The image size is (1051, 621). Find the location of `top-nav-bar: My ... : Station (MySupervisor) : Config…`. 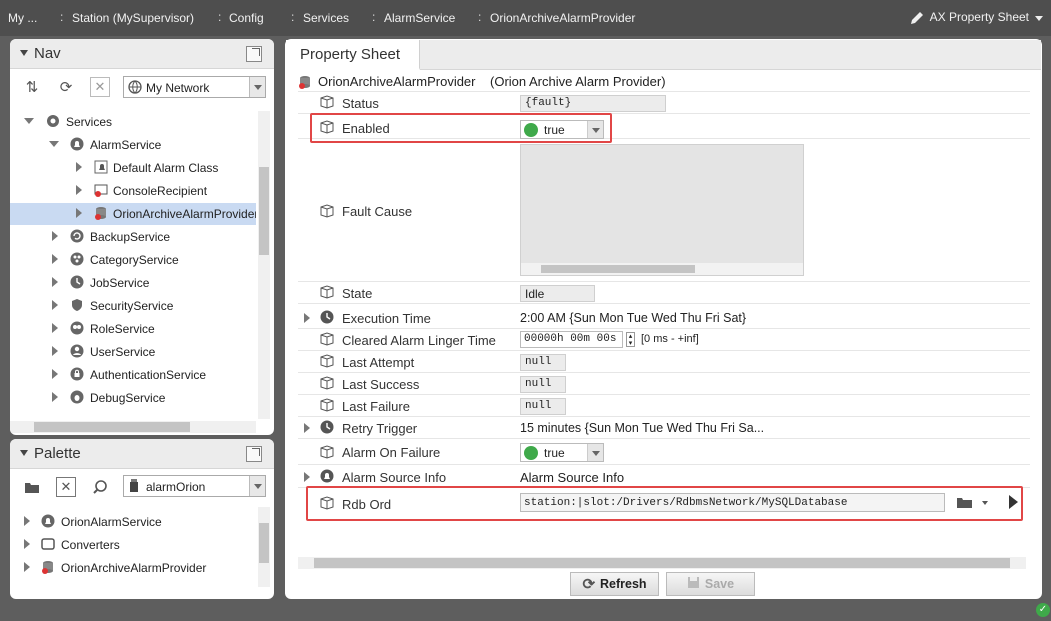

top-nav-bar: My ... : Station (MySupervisor) : Config… is located at coordinates (525, 18).